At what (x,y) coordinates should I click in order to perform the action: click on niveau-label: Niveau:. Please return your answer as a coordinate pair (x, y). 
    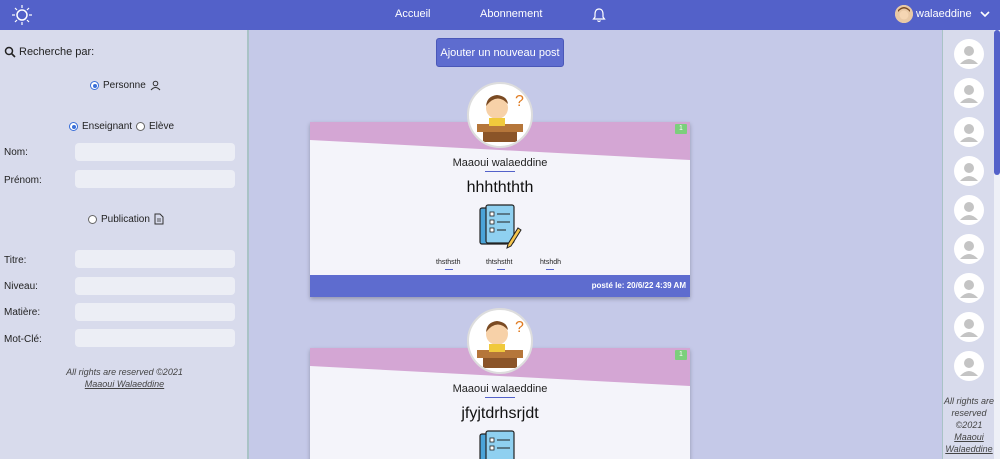
    Looking at the image, I should click on (21, 286).